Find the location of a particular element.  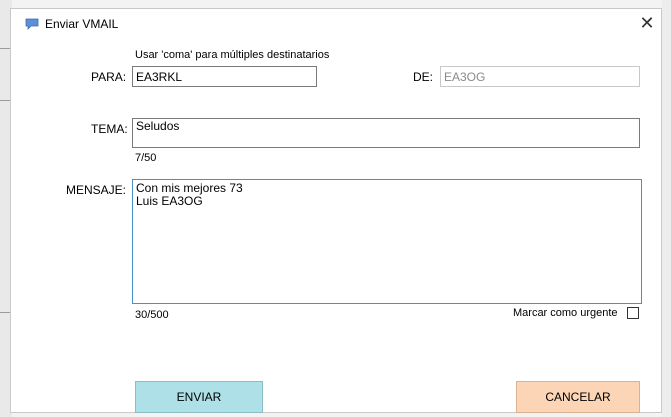

urgent-checkbox is located at coordinates (633, 313).